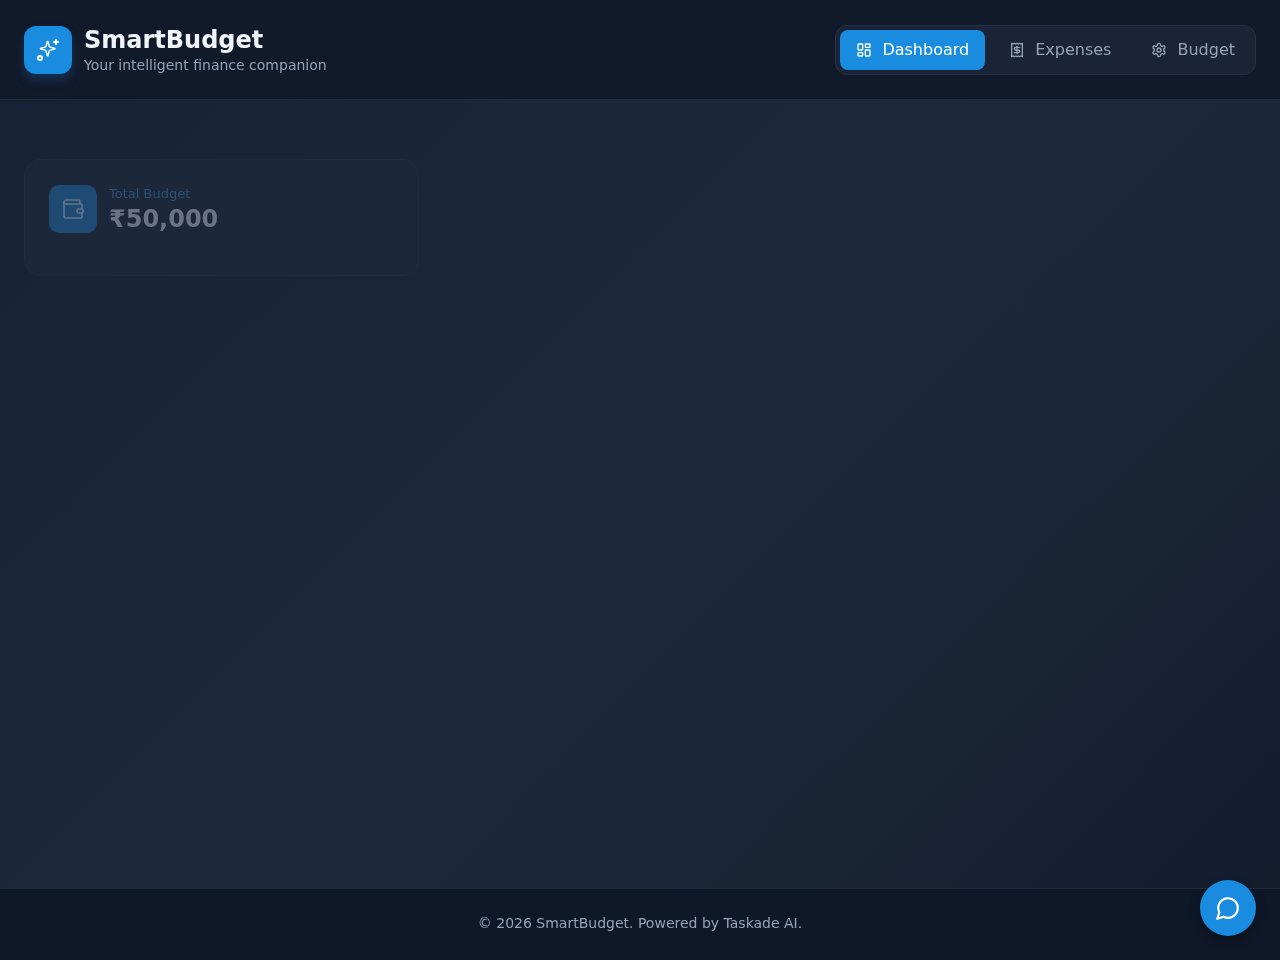 The height and width of the screenshot is (960, 1280). What do you see at coordinates (174, 39) in the screenshot?
I see `app-title: SmartBudget` at bounding box center [174, 39].